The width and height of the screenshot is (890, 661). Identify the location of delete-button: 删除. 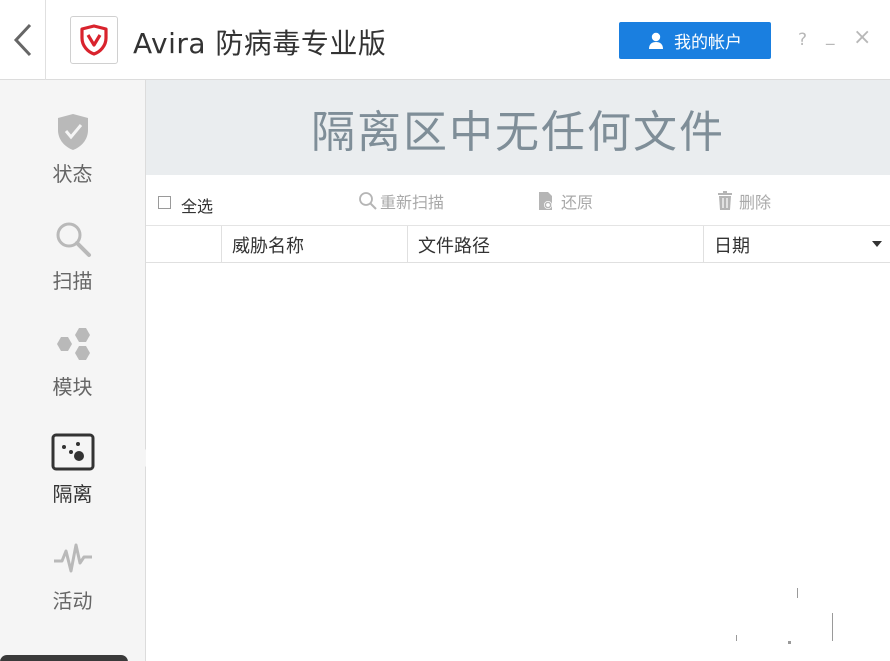
(744, 201).